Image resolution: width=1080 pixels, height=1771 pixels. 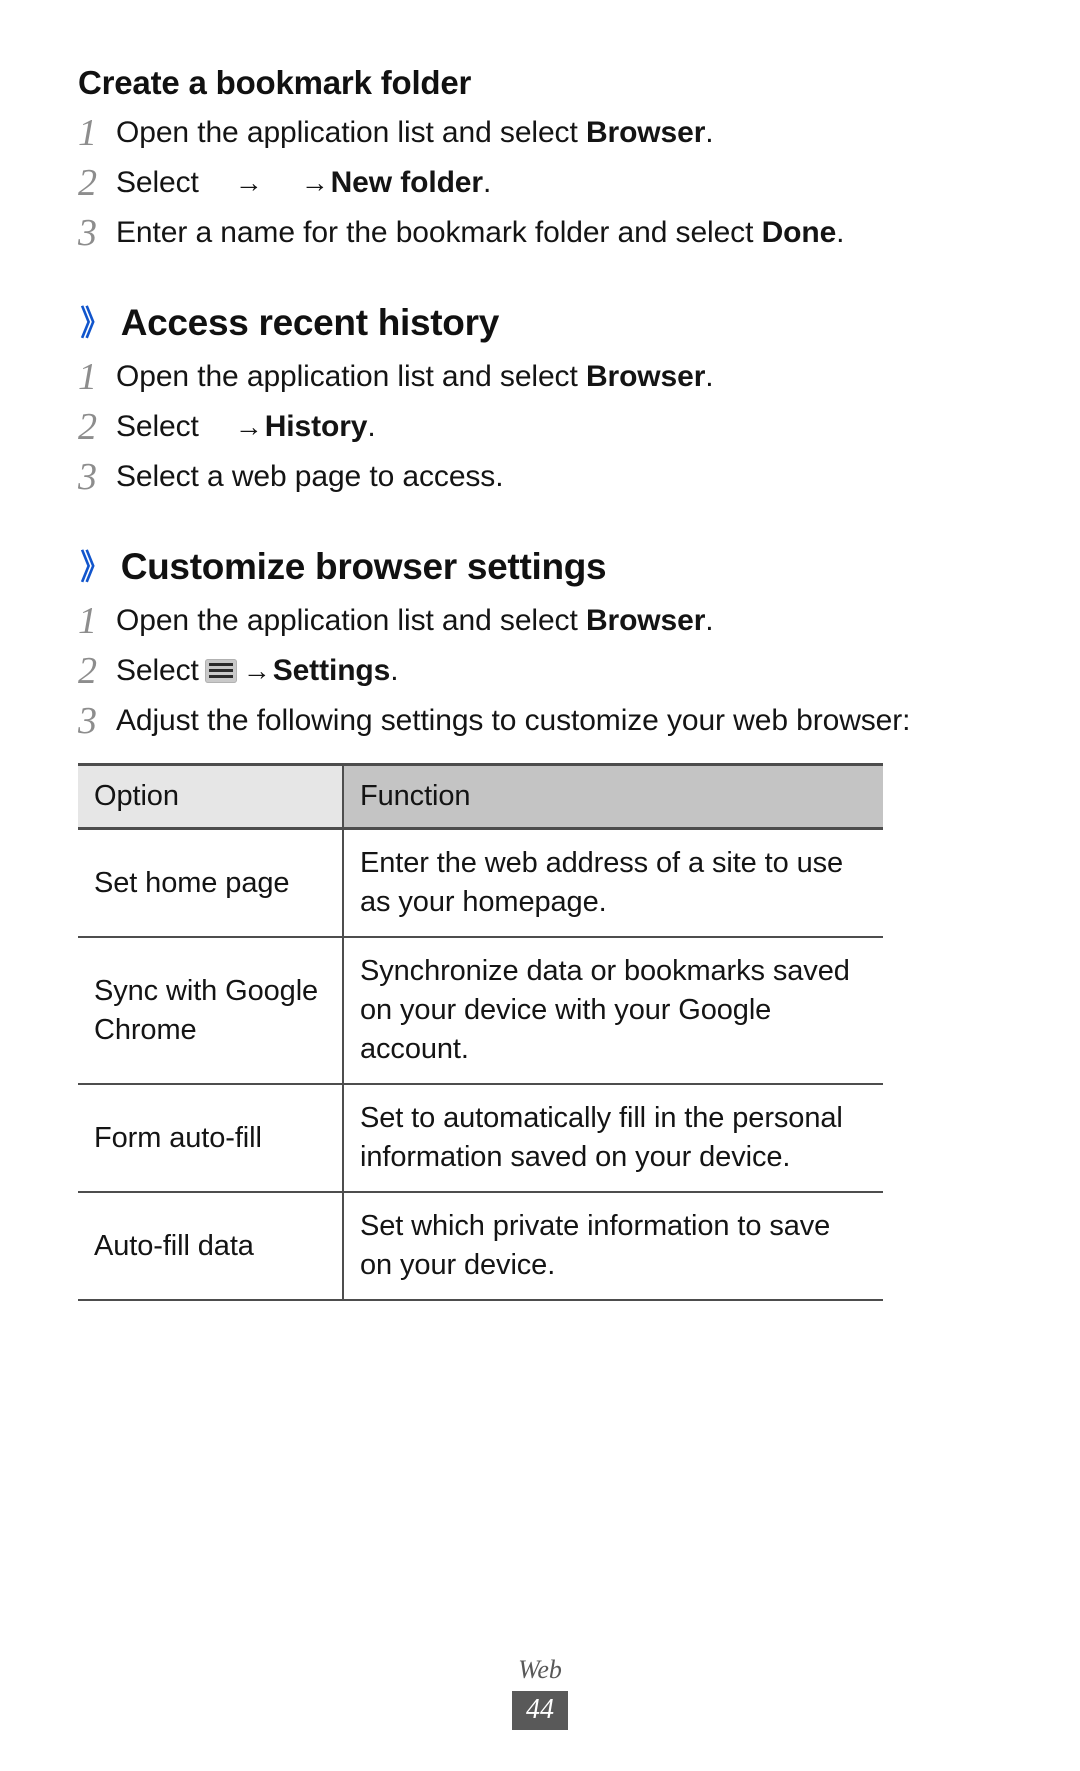 I want to click on table-head: Option Function, so click(x=480, y=796).